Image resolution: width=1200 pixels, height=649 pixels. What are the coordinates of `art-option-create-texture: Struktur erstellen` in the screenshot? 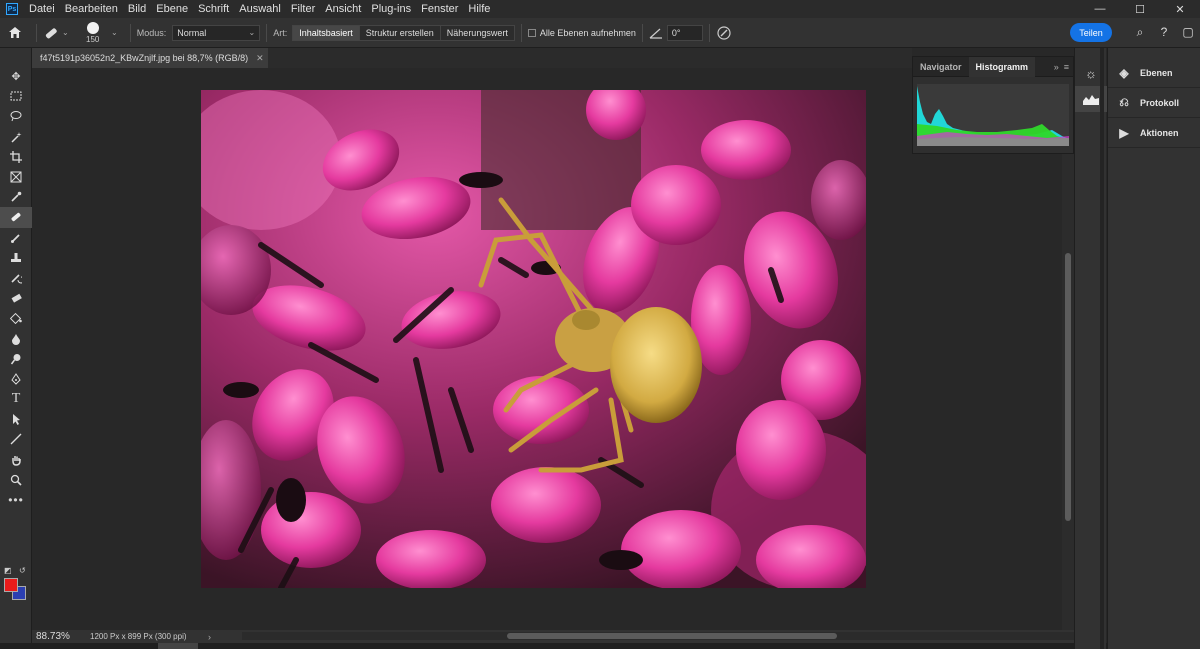 It's located at (400, 32).